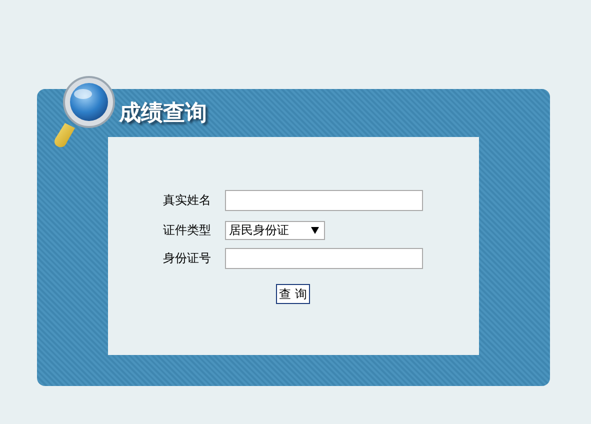  What do you see at coordinates (186, 200) in the screenshot?
I see `field-label: 真实姓名` at bounding box center [186, 200].